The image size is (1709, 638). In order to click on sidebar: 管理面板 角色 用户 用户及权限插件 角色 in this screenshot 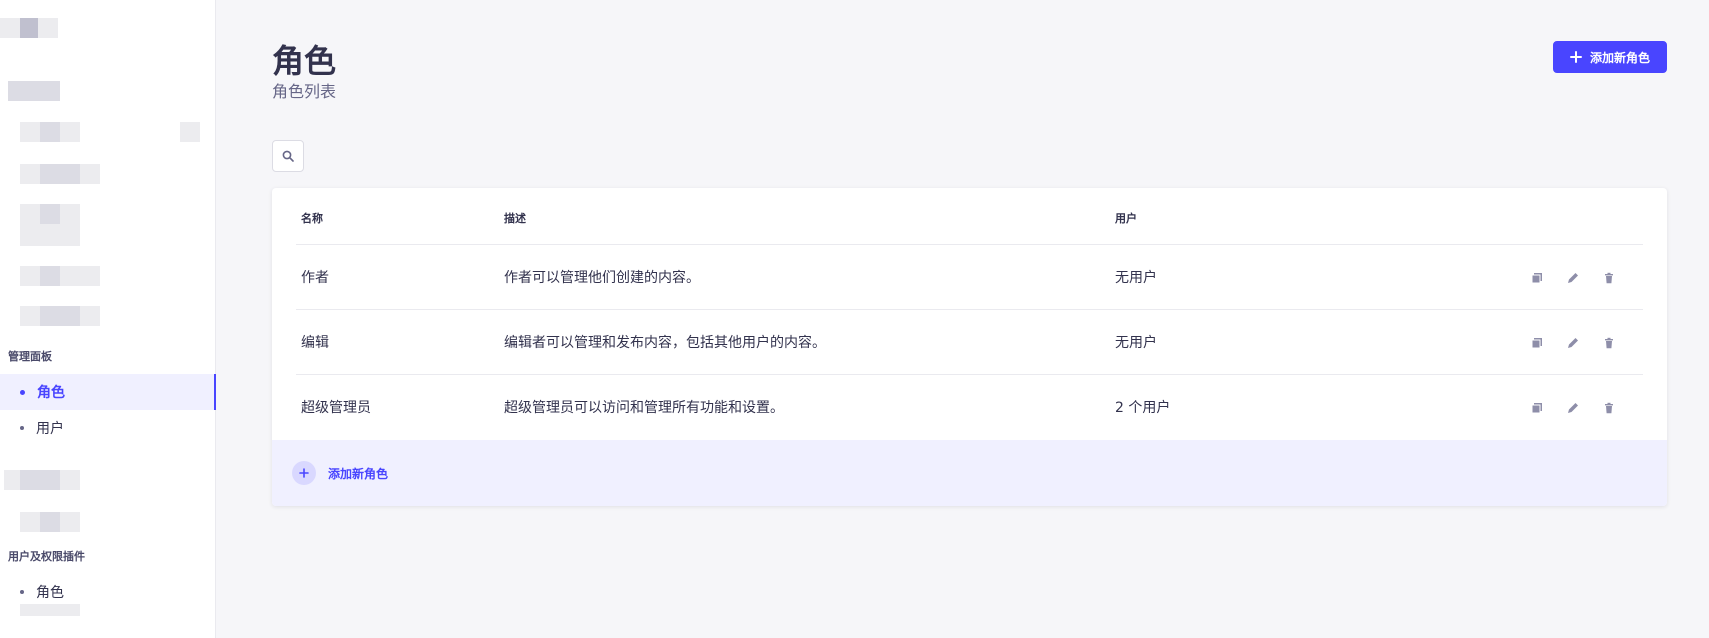, I will do `click(108, 319)`.